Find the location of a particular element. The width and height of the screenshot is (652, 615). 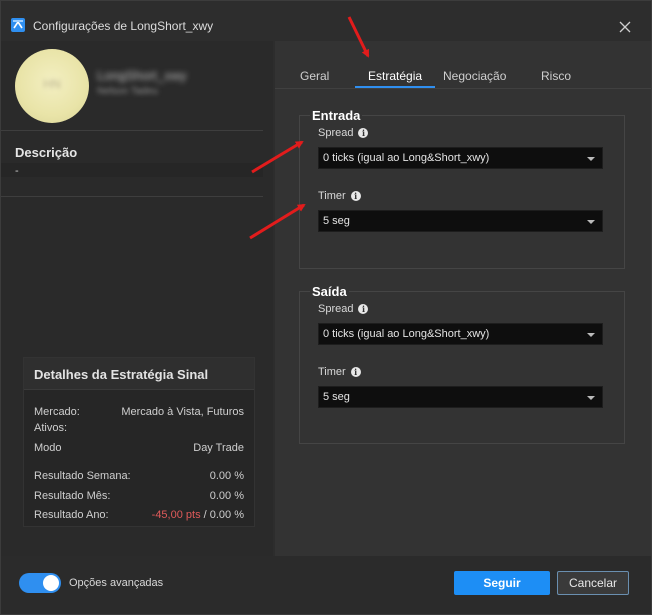

seguir-button: Seguir is located at coordinates (502, 583).